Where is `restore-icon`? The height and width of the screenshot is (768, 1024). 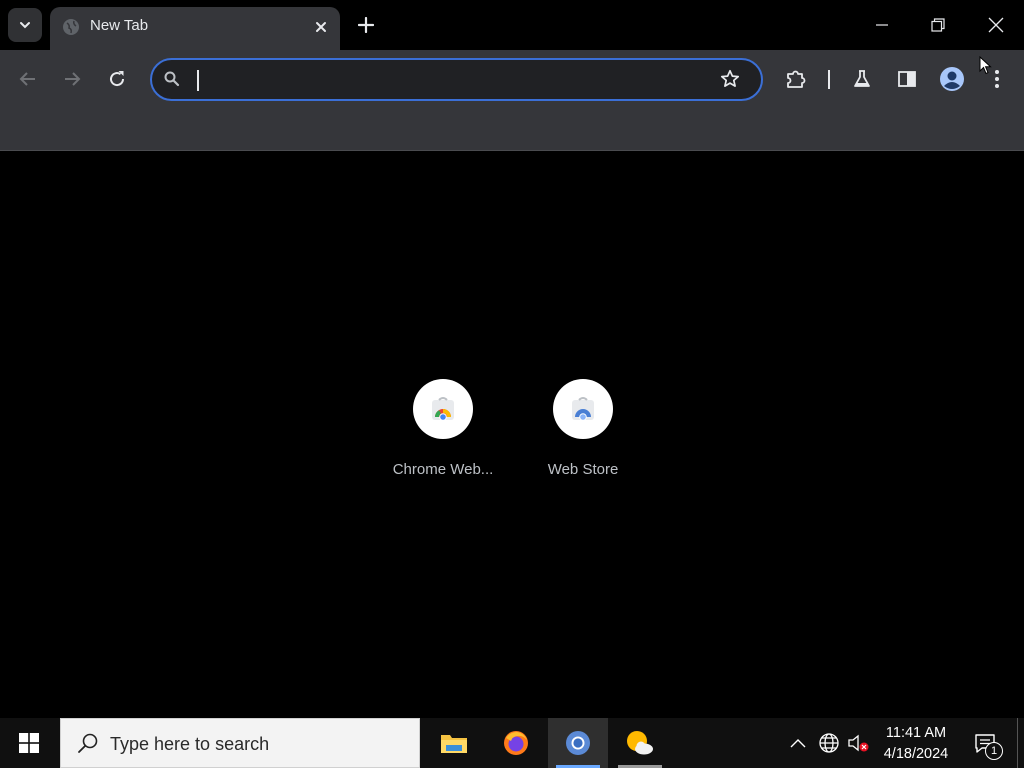
restore-icon is located at coordinates (938, 25).